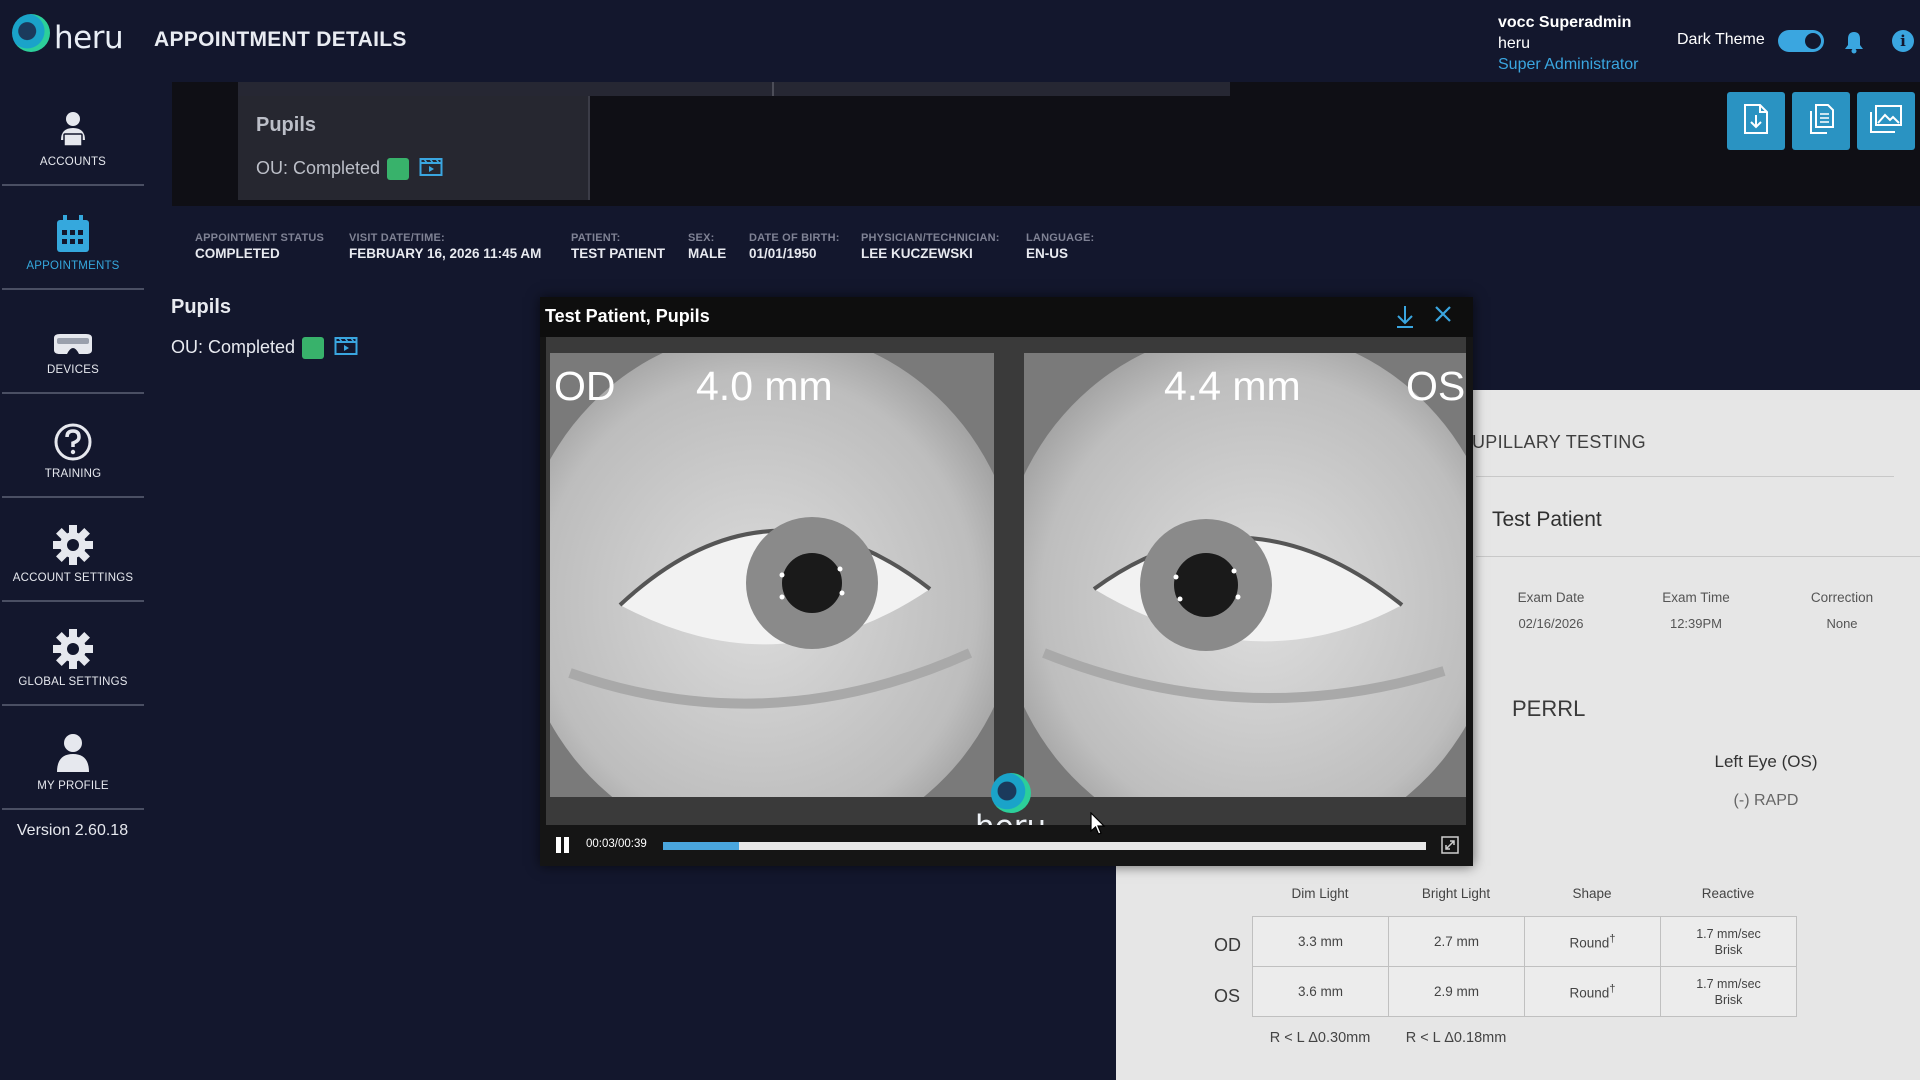 Image resolution: width=1920 pixels, height=1080 pixels. What do you see at coordinates (73, 682) in the screenshot?
I see `sidebar-item-label: GLOBAL SETTINGS` at bounding box center [73, 682].